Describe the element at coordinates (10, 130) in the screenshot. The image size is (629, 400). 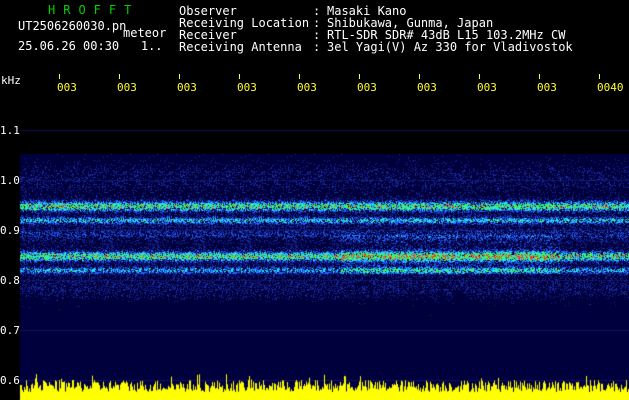
I see `y-tick-label: 1.1` at that location.